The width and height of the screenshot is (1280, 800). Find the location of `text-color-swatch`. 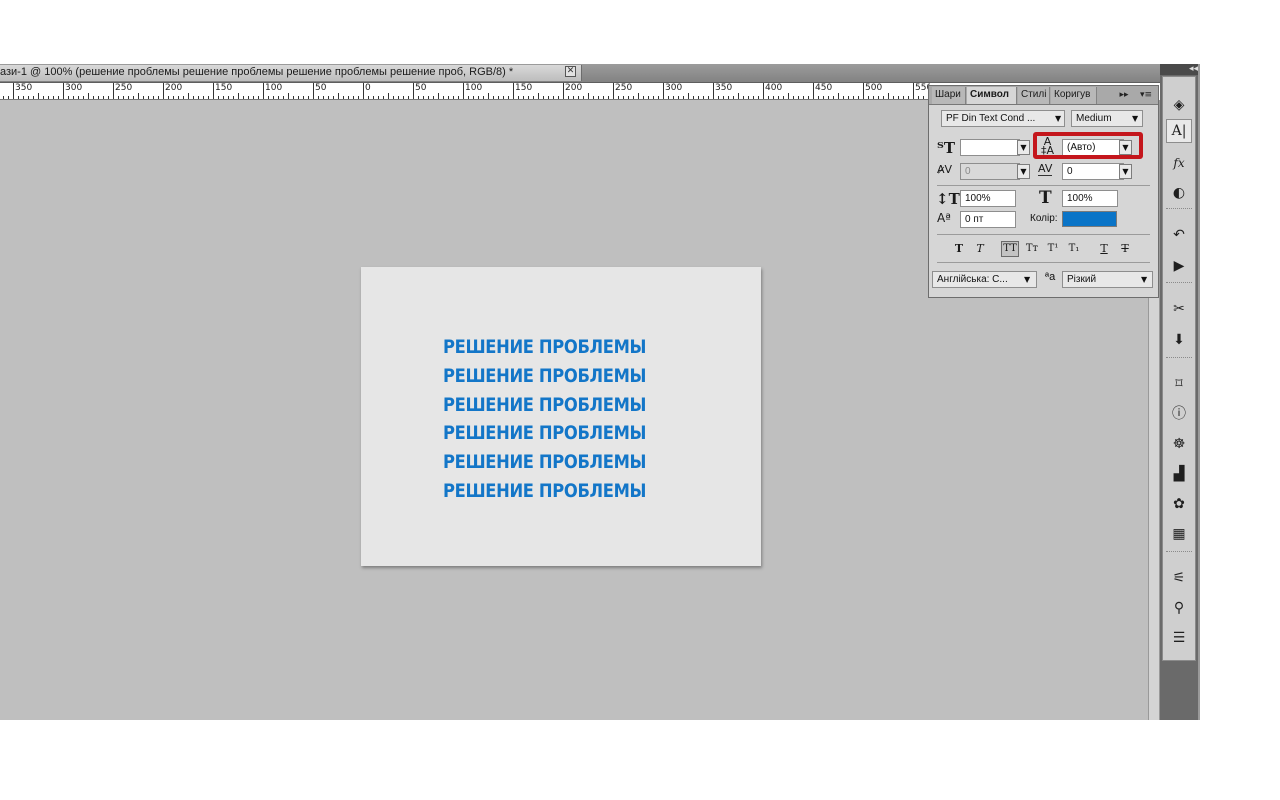

text-color-swatch is located at coordinates (1089, 219).